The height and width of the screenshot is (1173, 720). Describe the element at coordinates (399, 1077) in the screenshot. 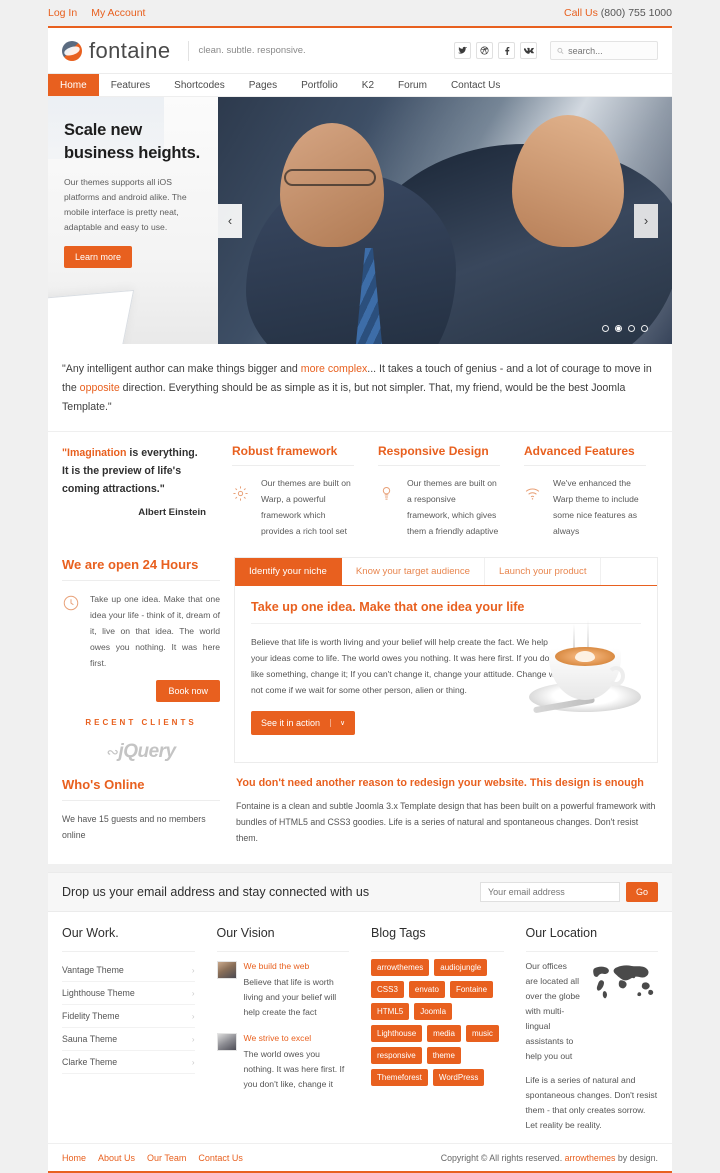

I see `tag: Themeforest` at that location.